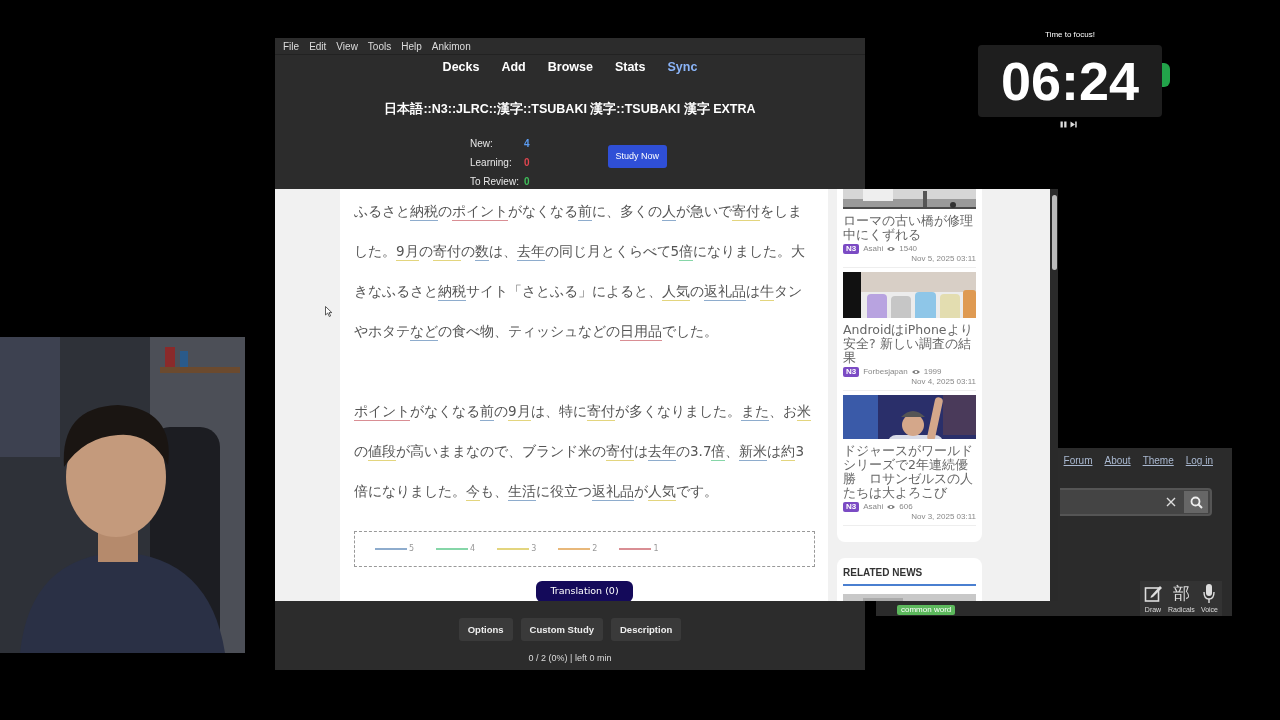  I want to click on menu-item: View, so click(347, 46).